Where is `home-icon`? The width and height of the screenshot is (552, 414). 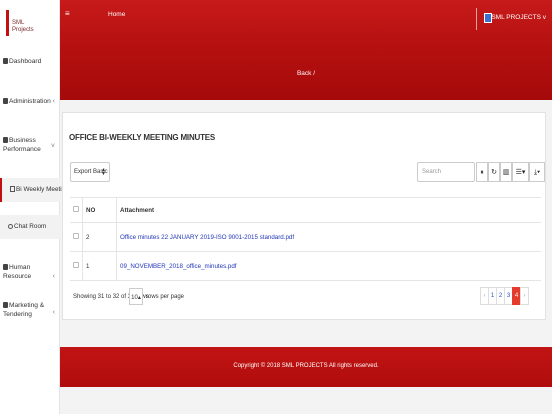 home-icon is located at coordinates (5, 61).